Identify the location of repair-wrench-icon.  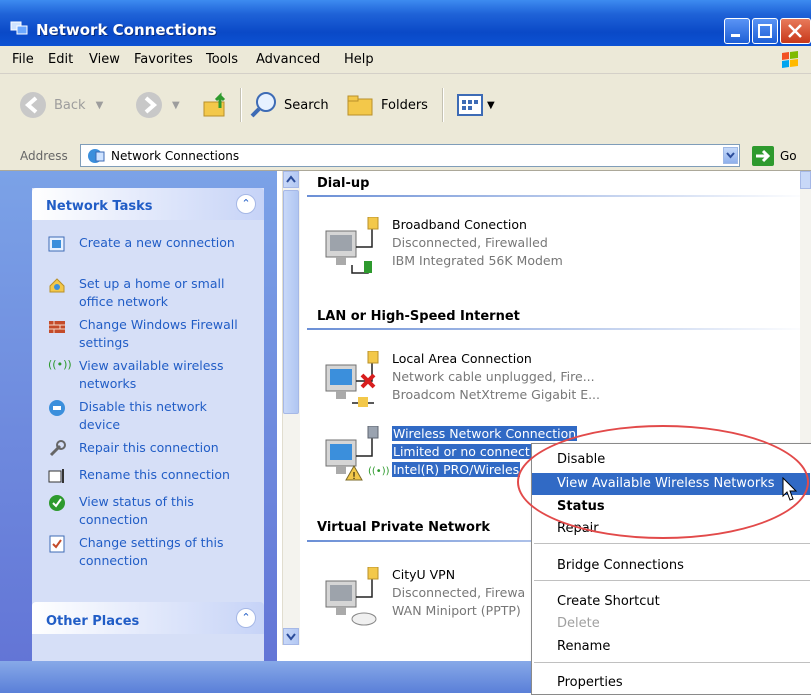
(57, 448).